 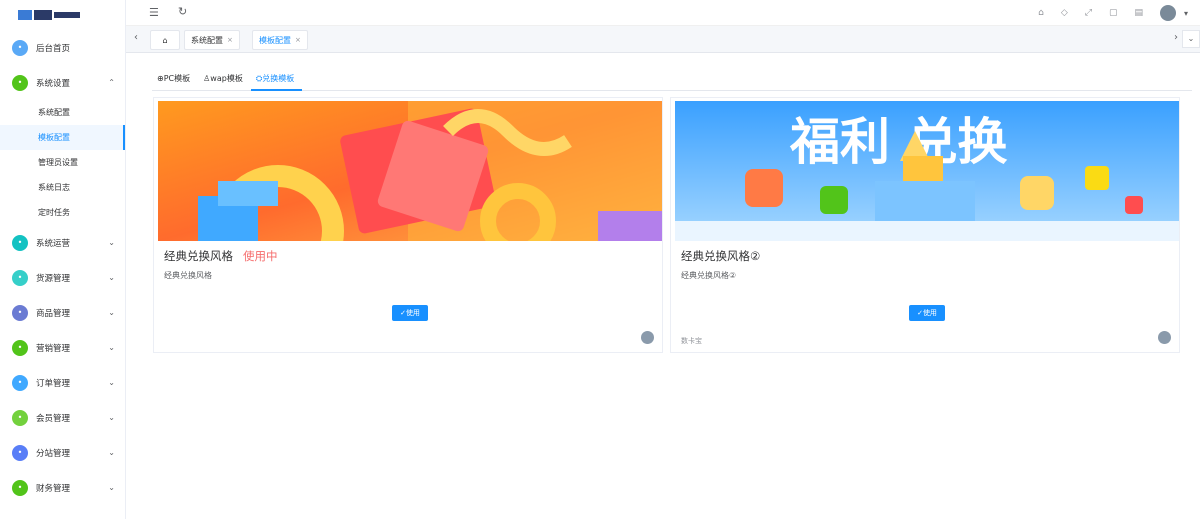 I want to click on lock-icon: ▢, so click(x=1113, y=13).